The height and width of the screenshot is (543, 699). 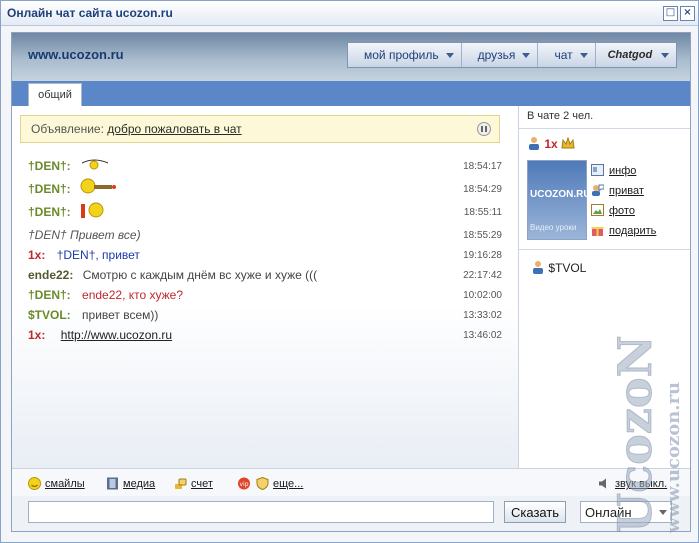 What do you see at coordinates (202, 484) in the screenshot?
I see `score-label: счет` at bounding box center [202, 484].